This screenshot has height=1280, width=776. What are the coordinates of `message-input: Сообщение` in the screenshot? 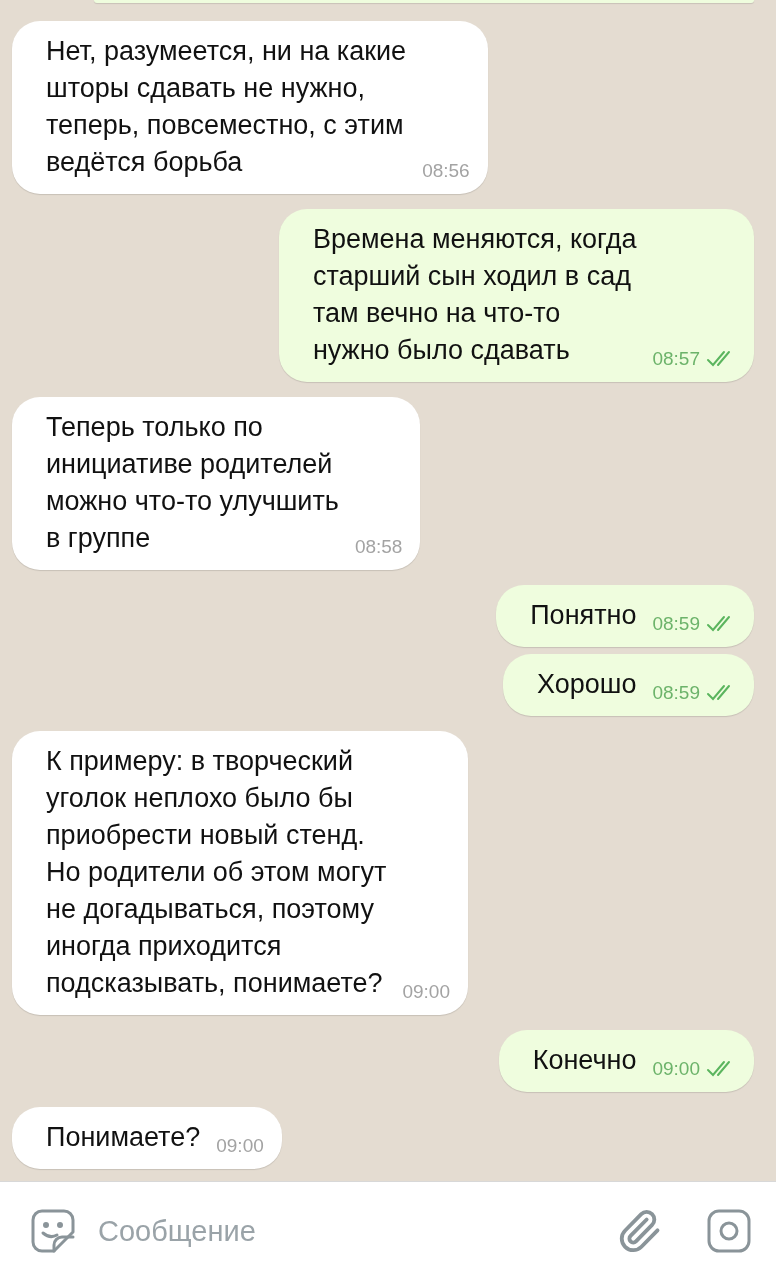 It's located at (346, 1231).